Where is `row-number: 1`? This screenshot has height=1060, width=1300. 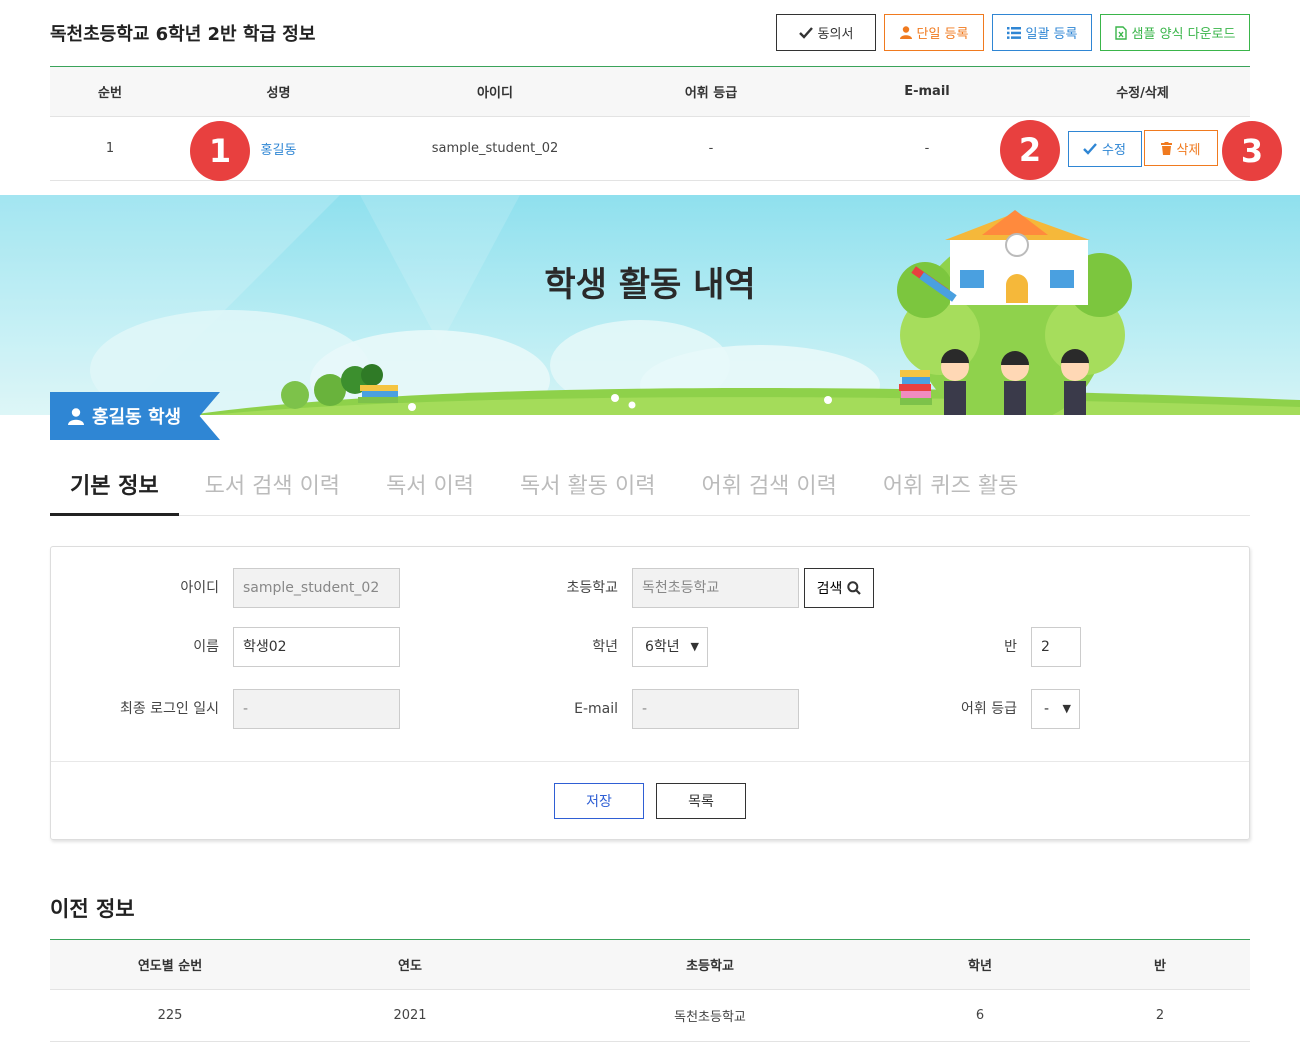
row-number: 1 is located at coordinates (110, 148).